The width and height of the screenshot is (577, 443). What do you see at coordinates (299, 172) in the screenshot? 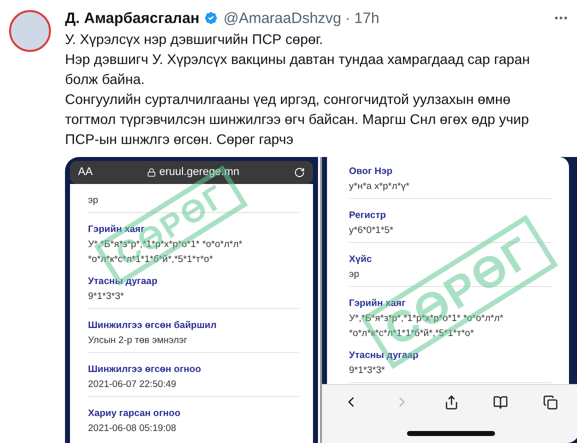
I see `reload-icon` at bounding box center [299, 172].